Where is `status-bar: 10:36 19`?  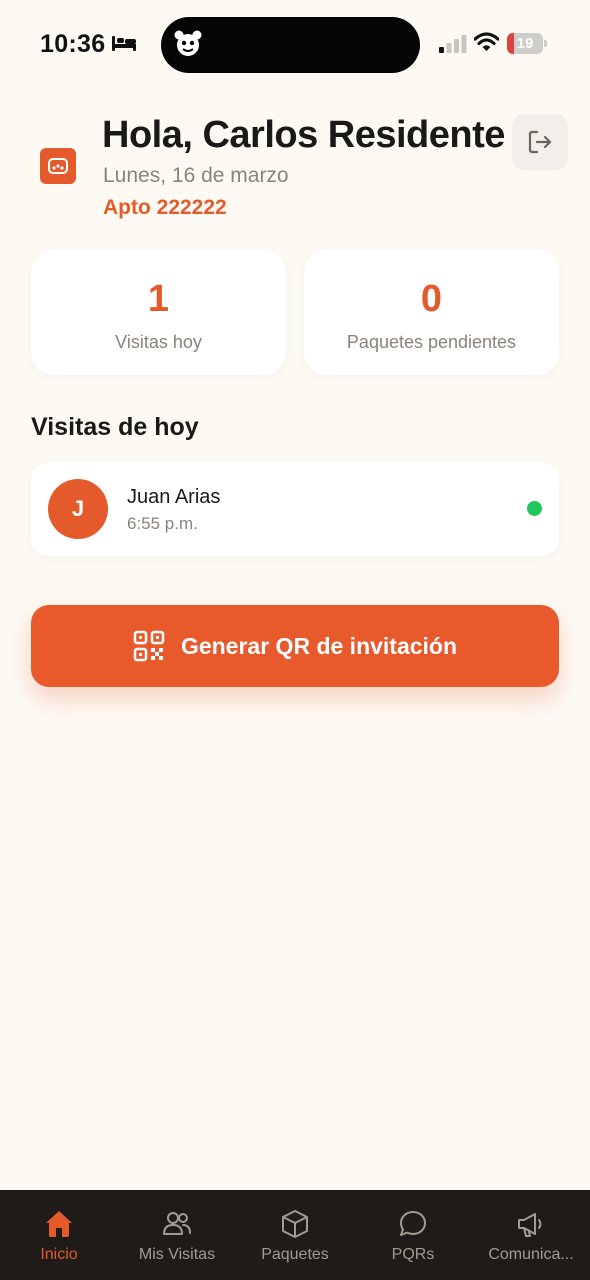 status-bar: 10:36 19 is located at coordinates (295, 45).